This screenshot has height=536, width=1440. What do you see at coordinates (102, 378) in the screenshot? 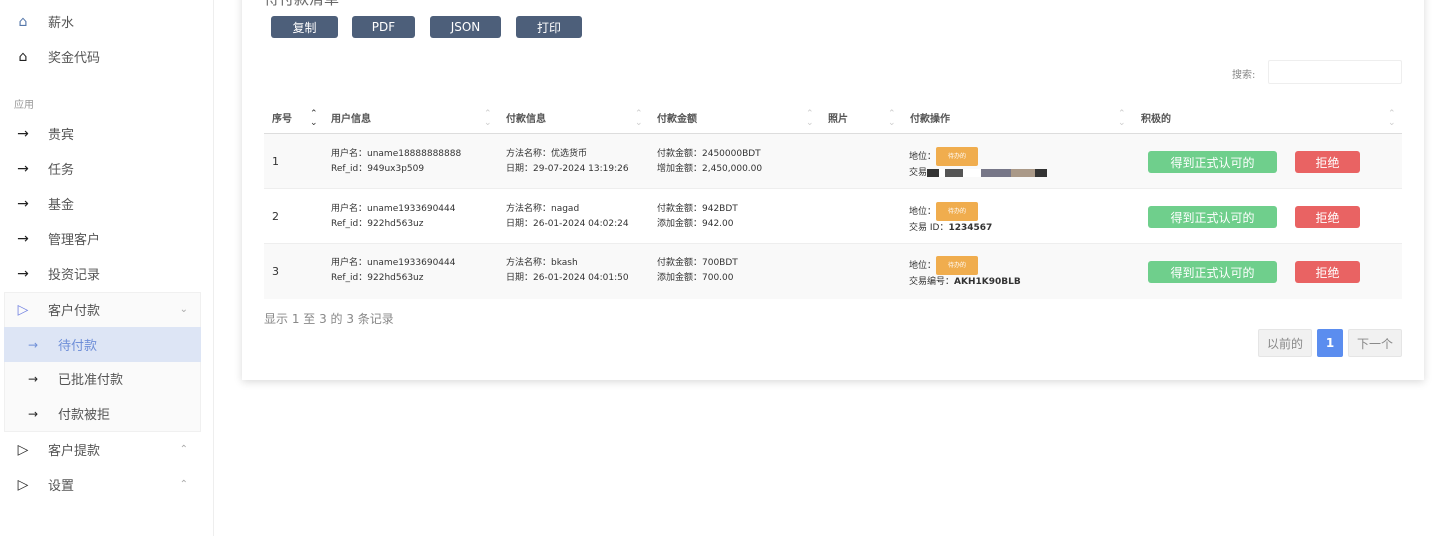
I see `sidebar-item-approved-payments: → 已批准付款` at bounding box center [102, 378].